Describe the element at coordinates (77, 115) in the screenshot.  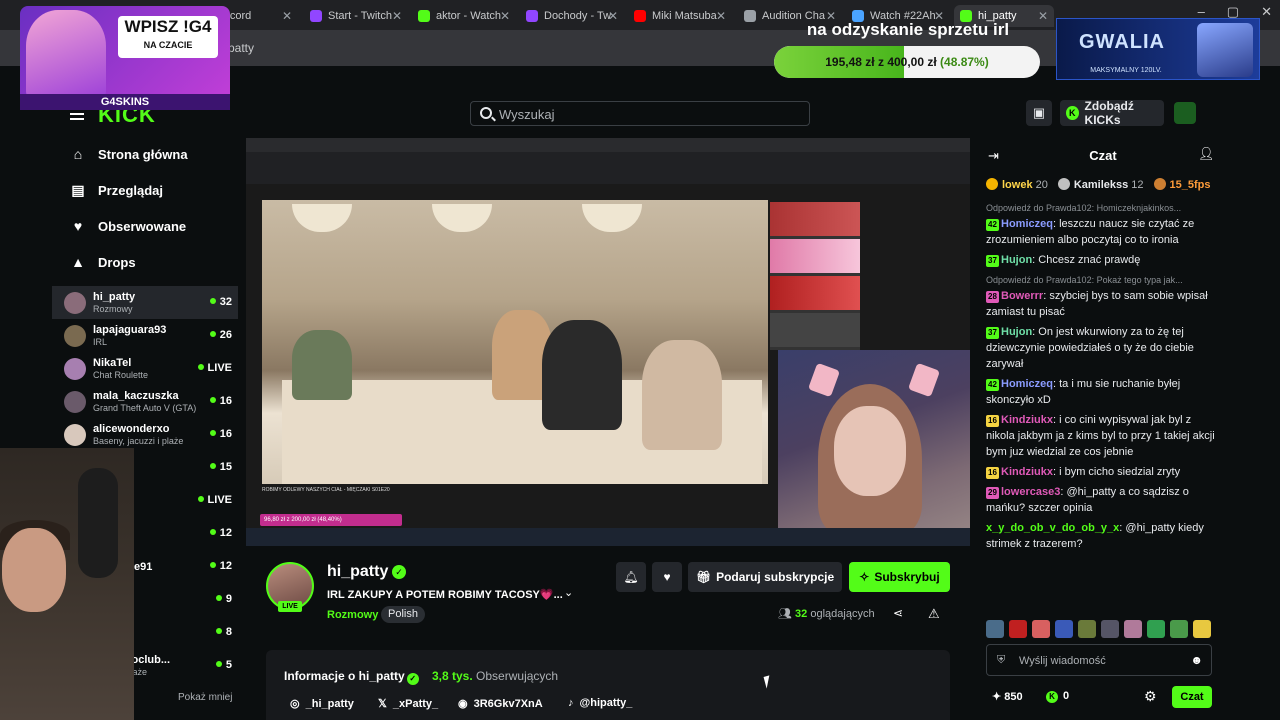
I see `menu-icon` at that location.